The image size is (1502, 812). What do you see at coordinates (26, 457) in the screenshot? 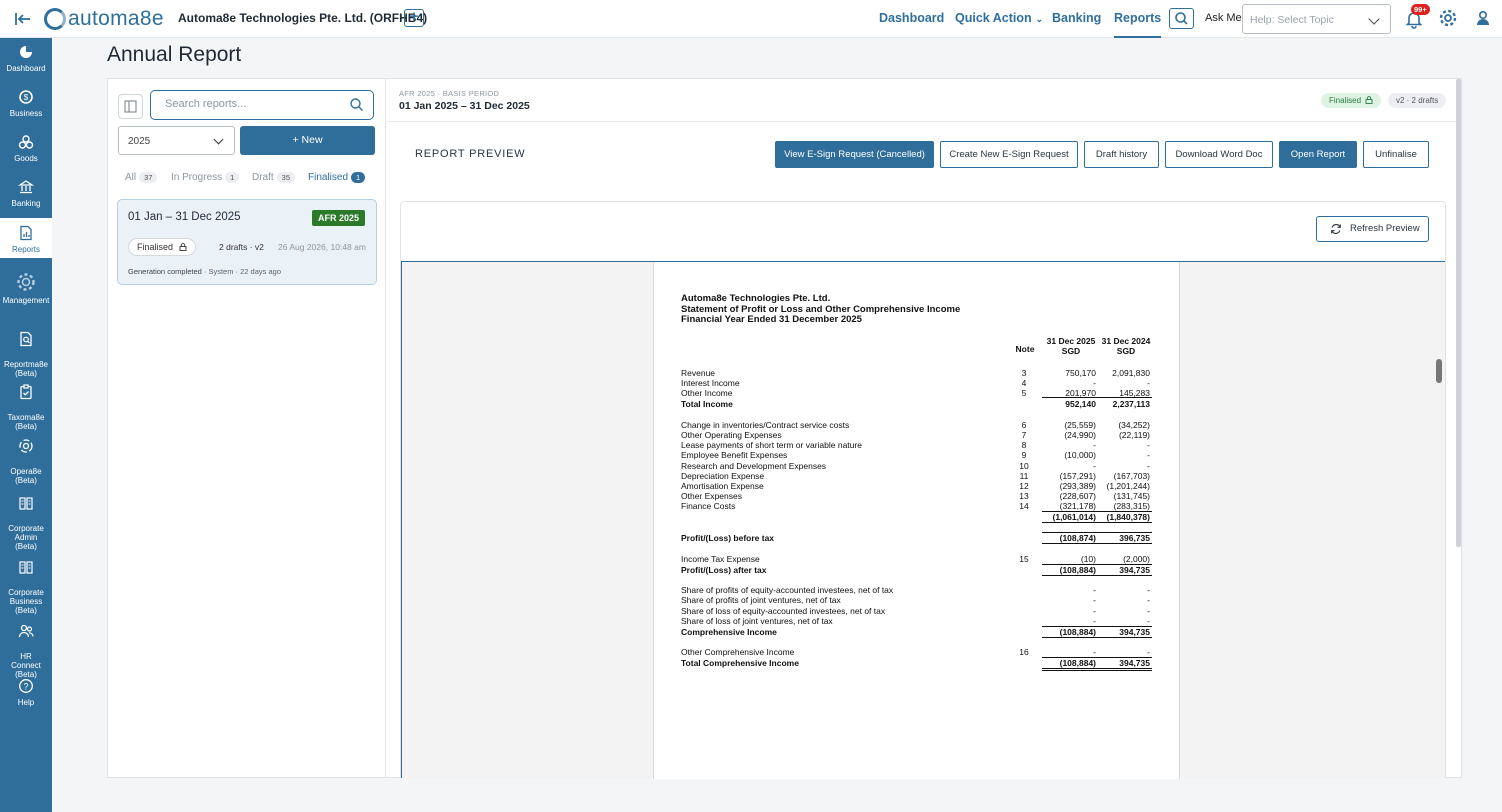
I see `sidebar-item-opera8e: Opera8e (Beta)` at bounding box center [26, 457].